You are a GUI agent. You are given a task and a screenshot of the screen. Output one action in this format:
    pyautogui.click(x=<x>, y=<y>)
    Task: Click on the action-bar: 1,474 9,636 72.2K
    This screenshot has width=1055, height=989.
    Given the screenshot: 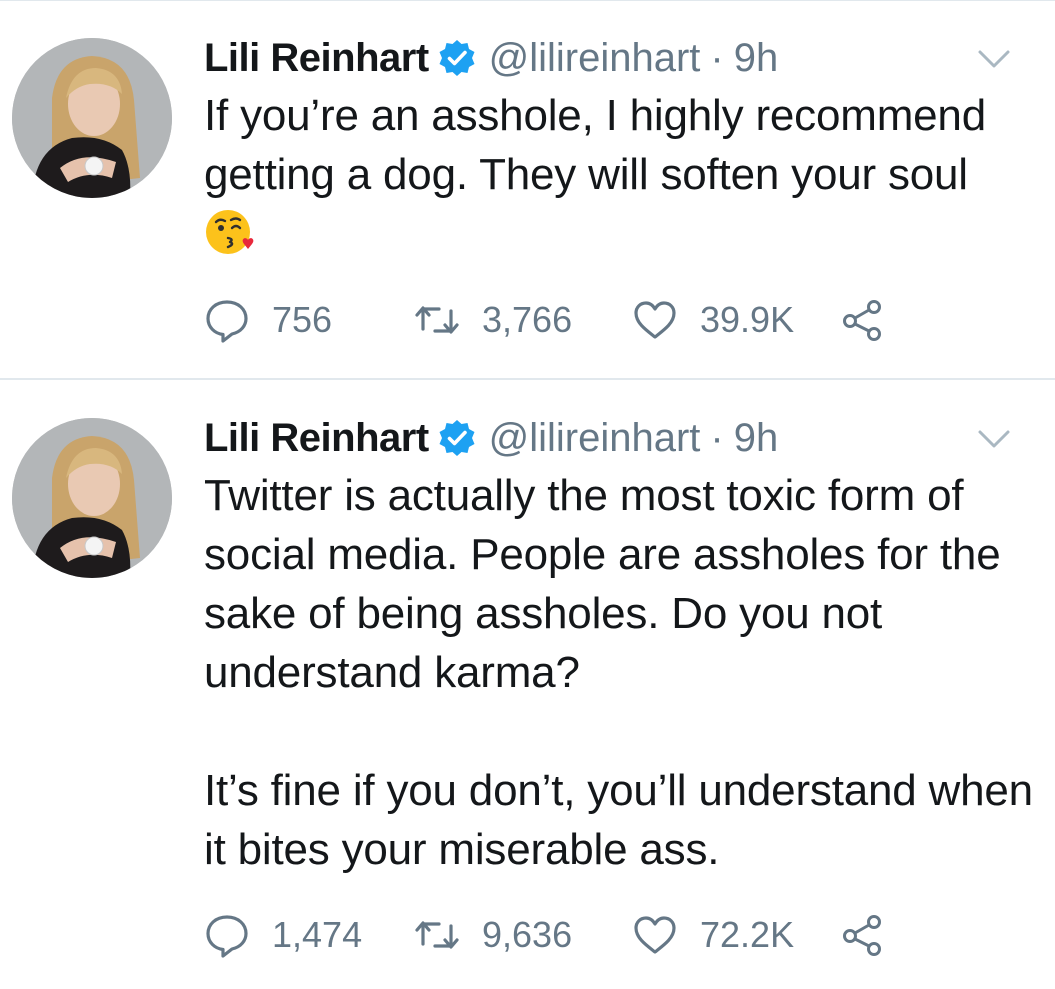 What is the action you would take?
    pyautogui.click(x=554, y=935)
    